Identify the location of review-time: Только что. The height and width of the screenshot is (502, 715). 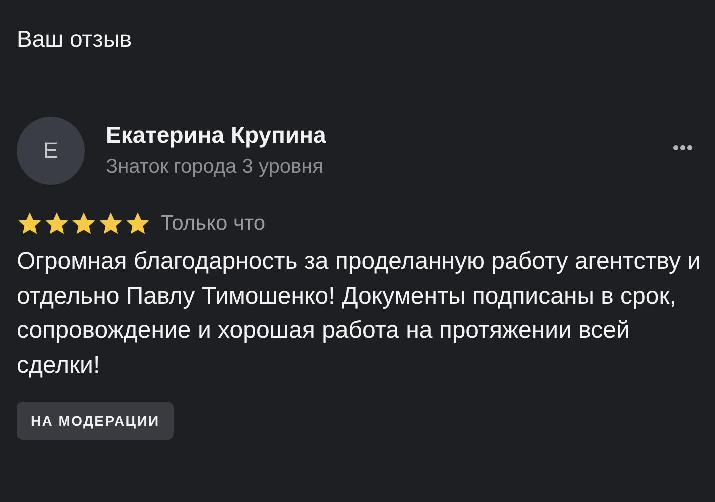
(213, 224).